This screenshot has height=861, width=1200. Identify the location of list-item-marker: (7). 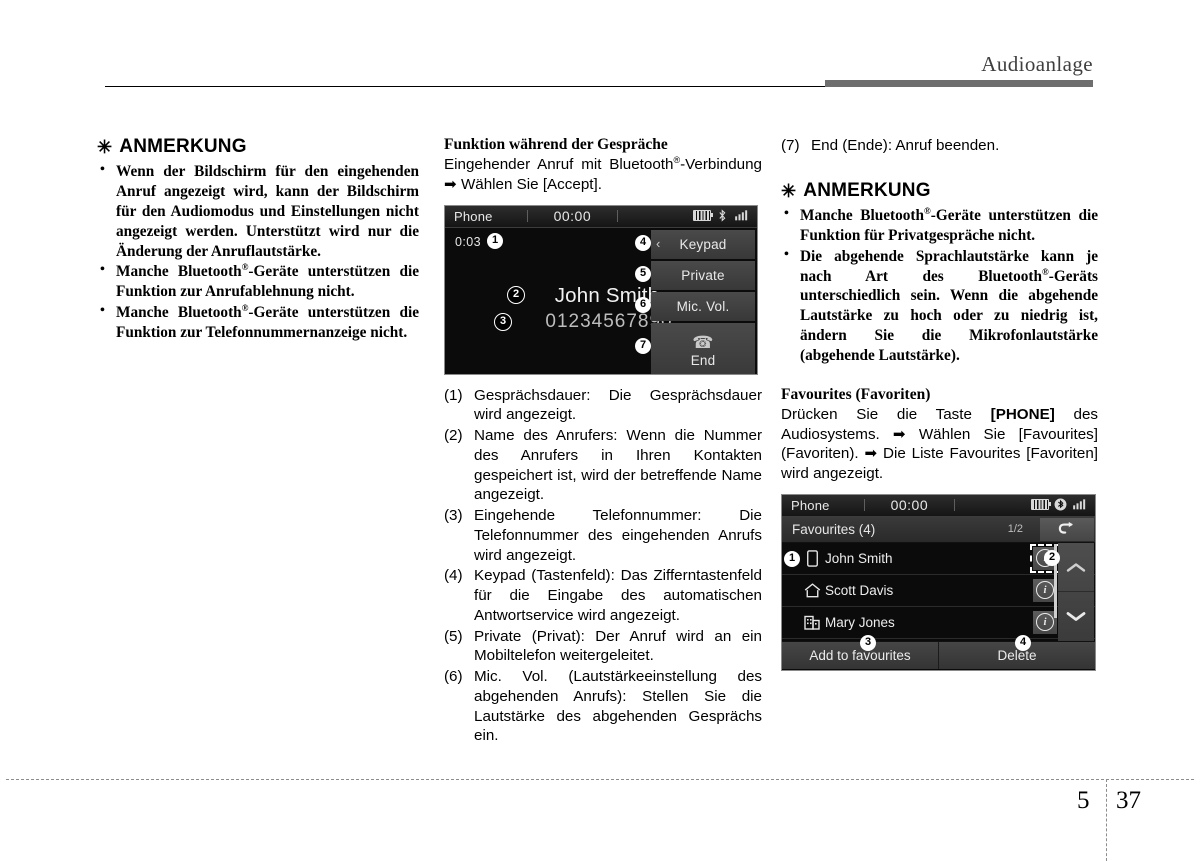
(790, 145).